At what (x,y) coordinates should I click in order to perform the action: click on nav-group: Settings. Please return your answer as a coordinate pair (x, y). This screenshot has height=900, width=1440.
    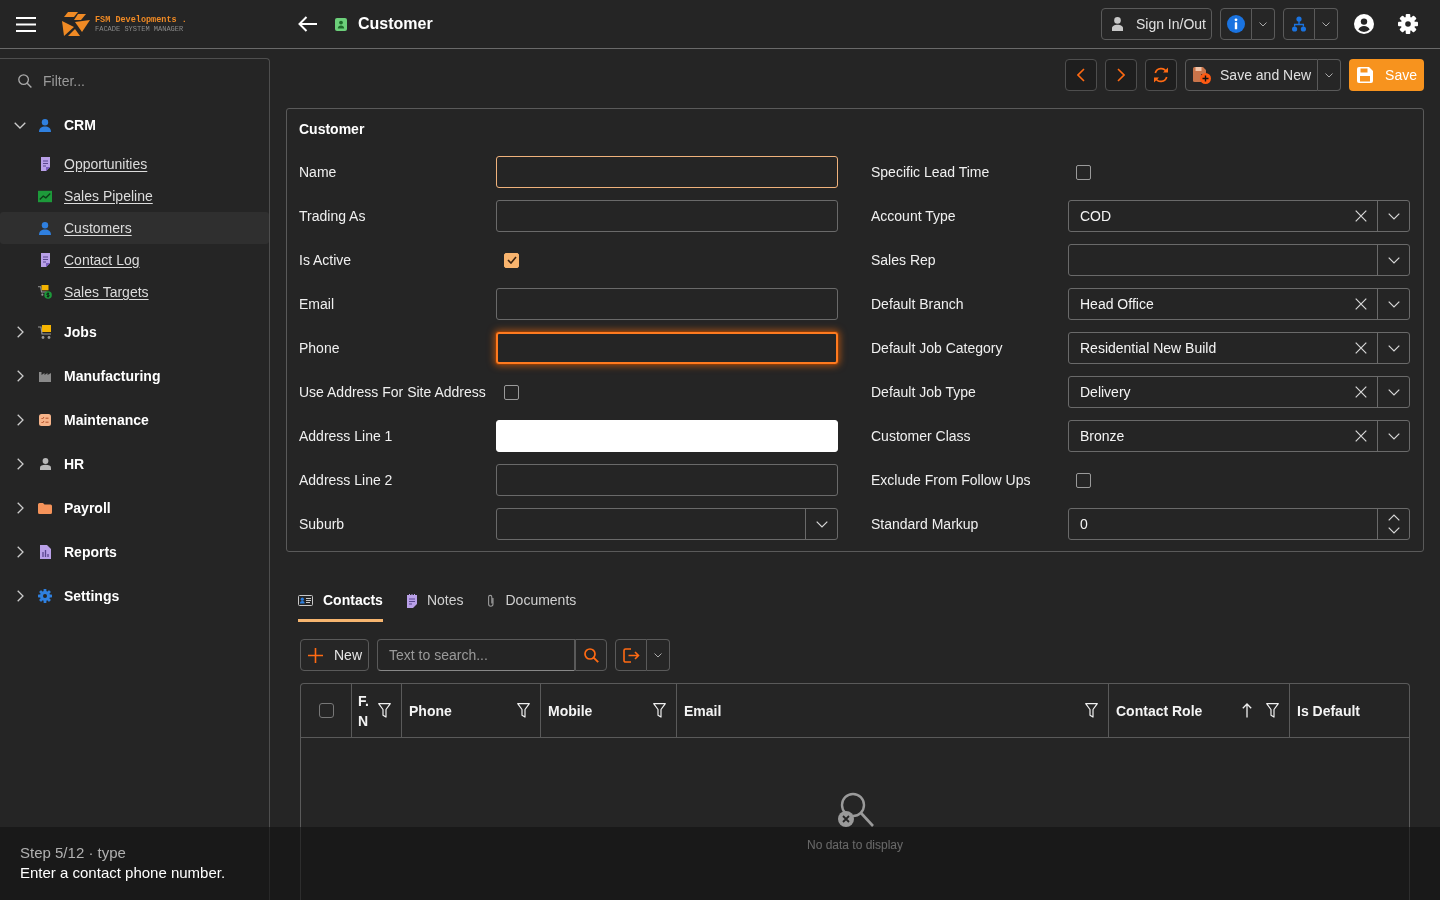
    Looking at the image, I should click on (81, 596).